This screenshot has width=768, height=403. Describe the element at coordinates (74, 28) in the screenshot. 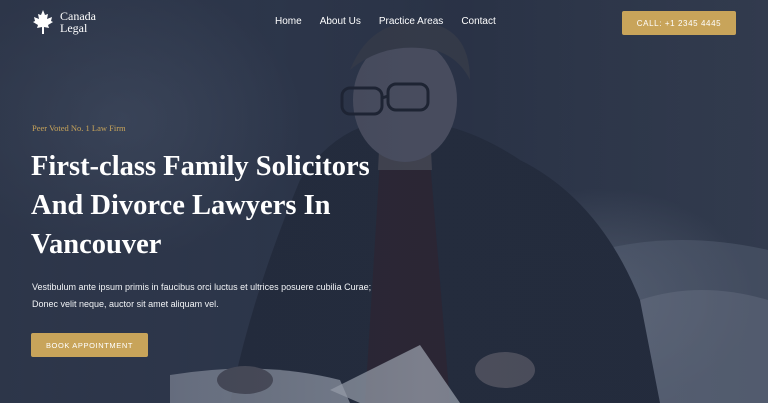

I see `brand-name-line2: Legal` at that location.